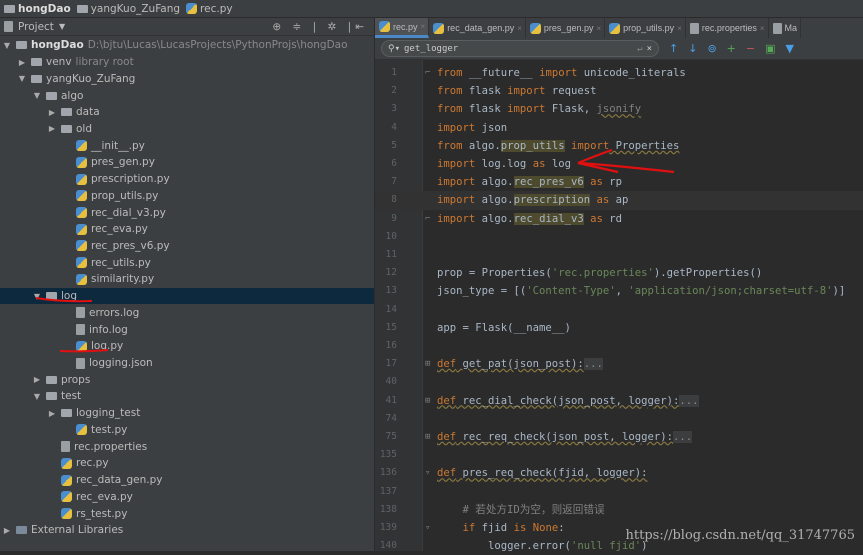  Describe the element at coordinates (187, 95) in the screenshot. I see `tree-item: ▼ algo` at that location.